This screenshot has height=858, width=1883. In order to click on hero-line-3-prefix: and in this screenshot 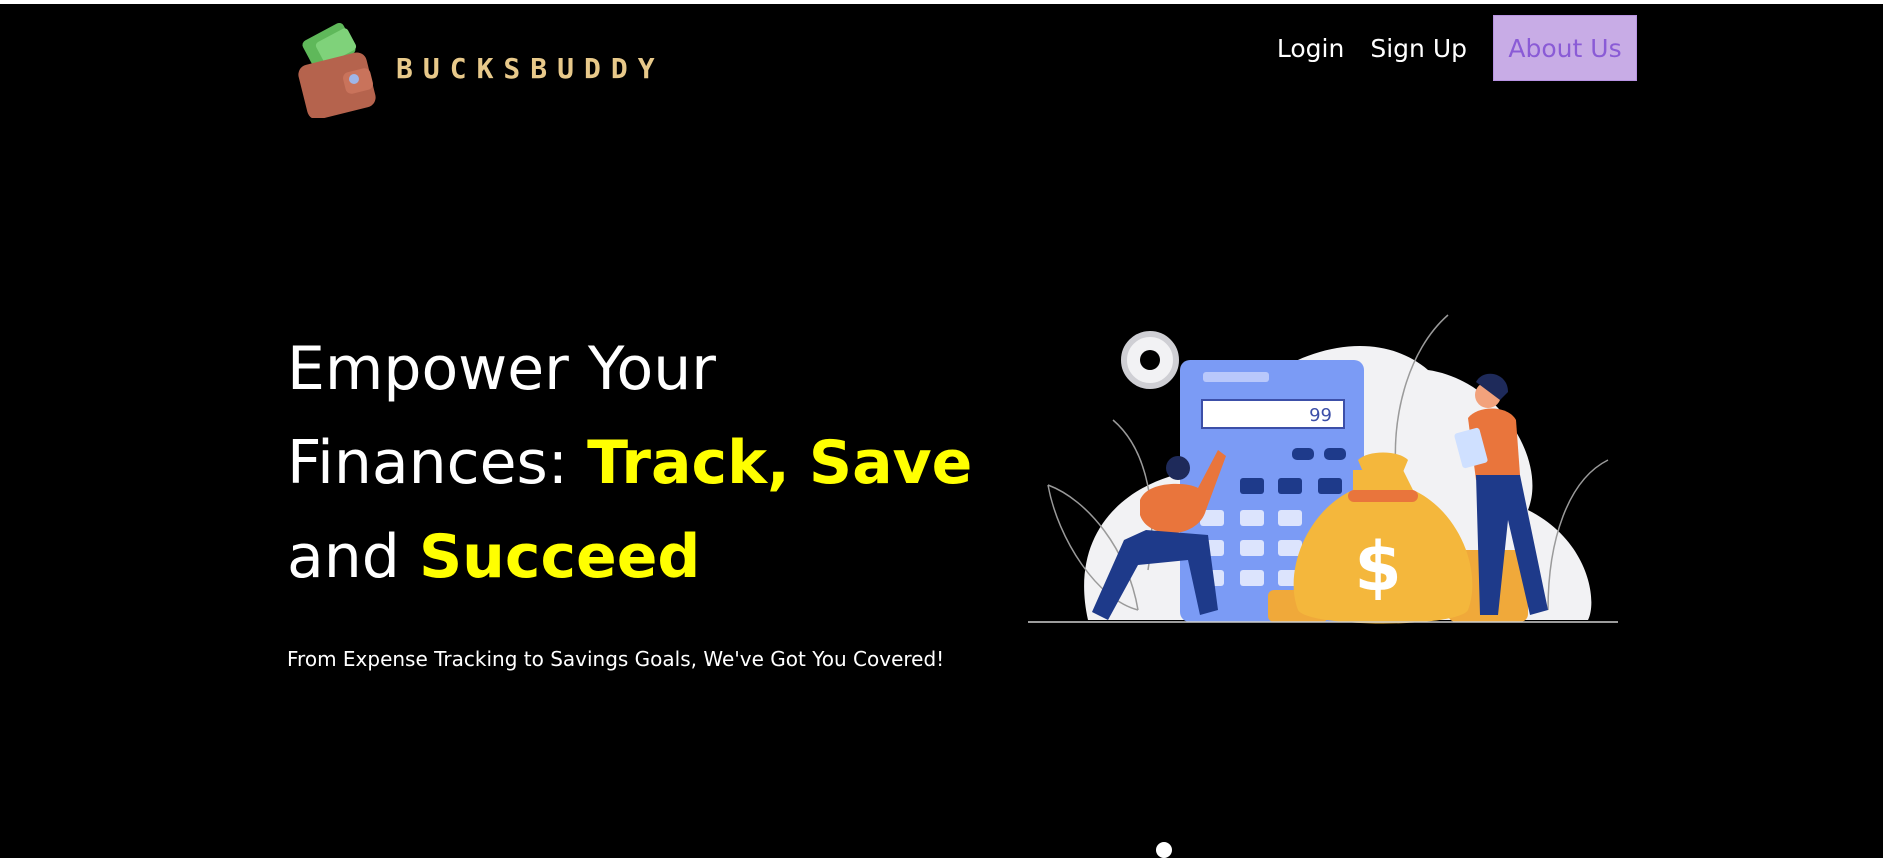, I will do `click(343, 557)`.